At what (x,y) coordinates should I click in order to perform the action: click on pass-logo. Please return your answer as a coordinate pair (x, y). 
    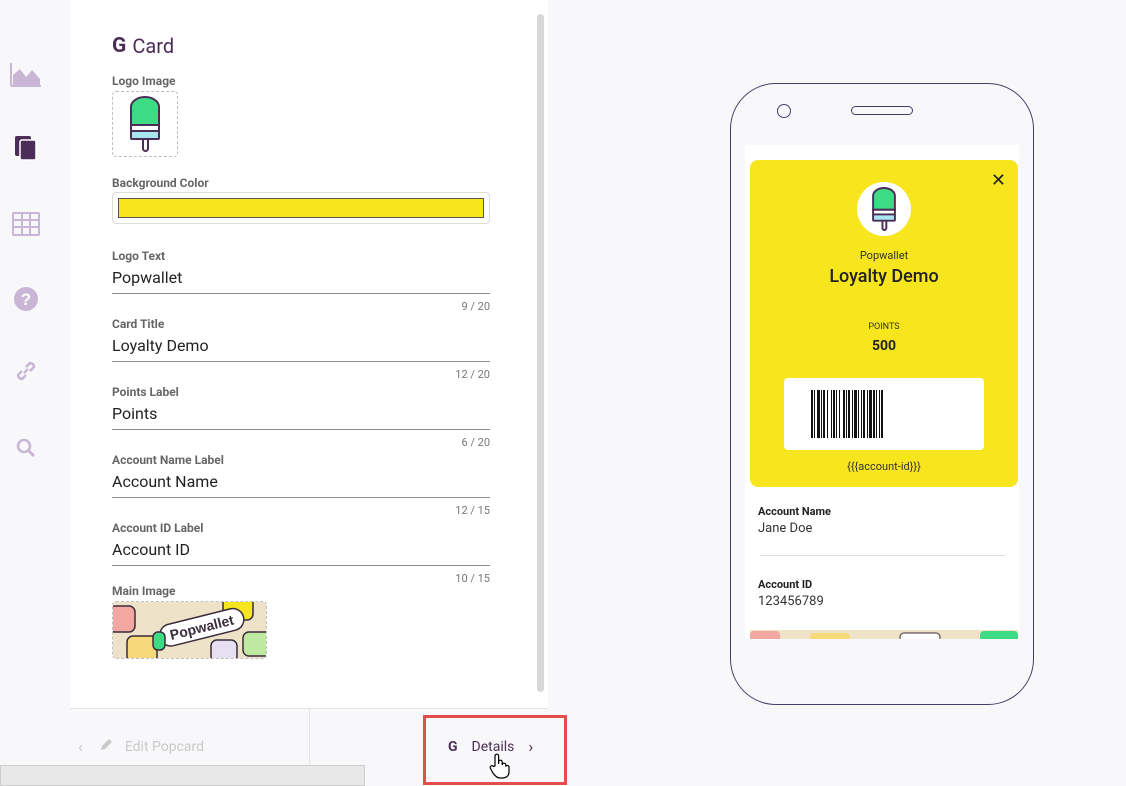
    Looking at the image, I should click on (884, 209).